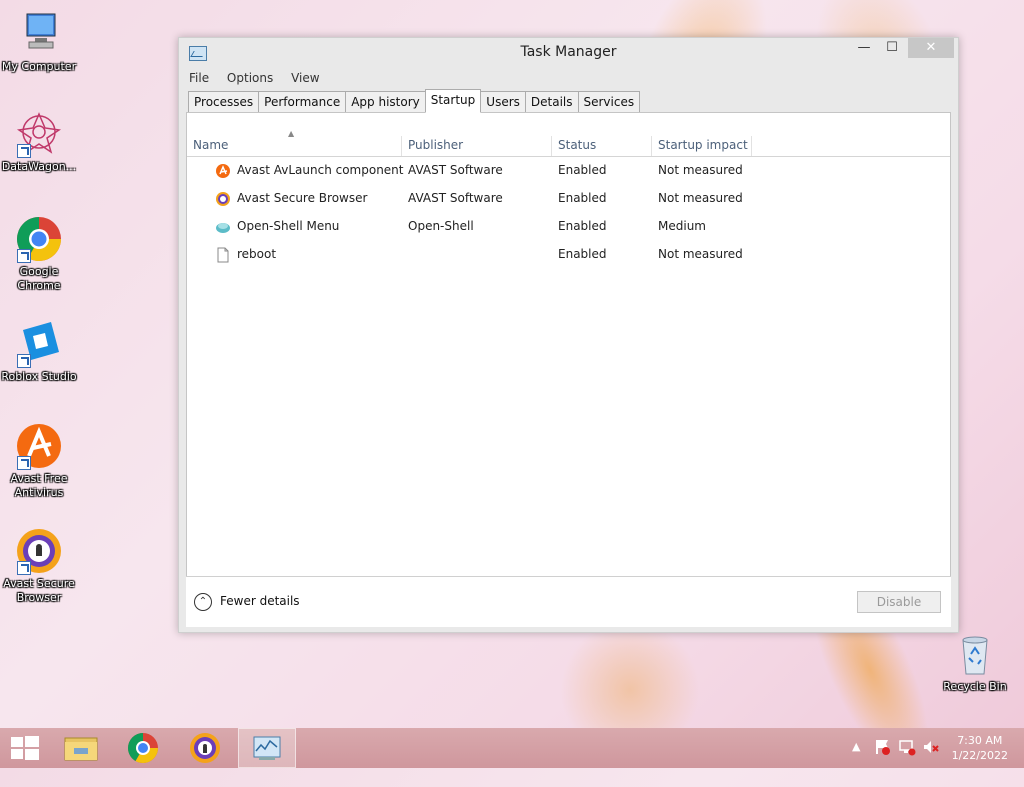 This screenshot has height=787, width=1024. Describe the element at coordinates (892, 48) in the screenshot. I see `maximize-button: ☐` at that location.